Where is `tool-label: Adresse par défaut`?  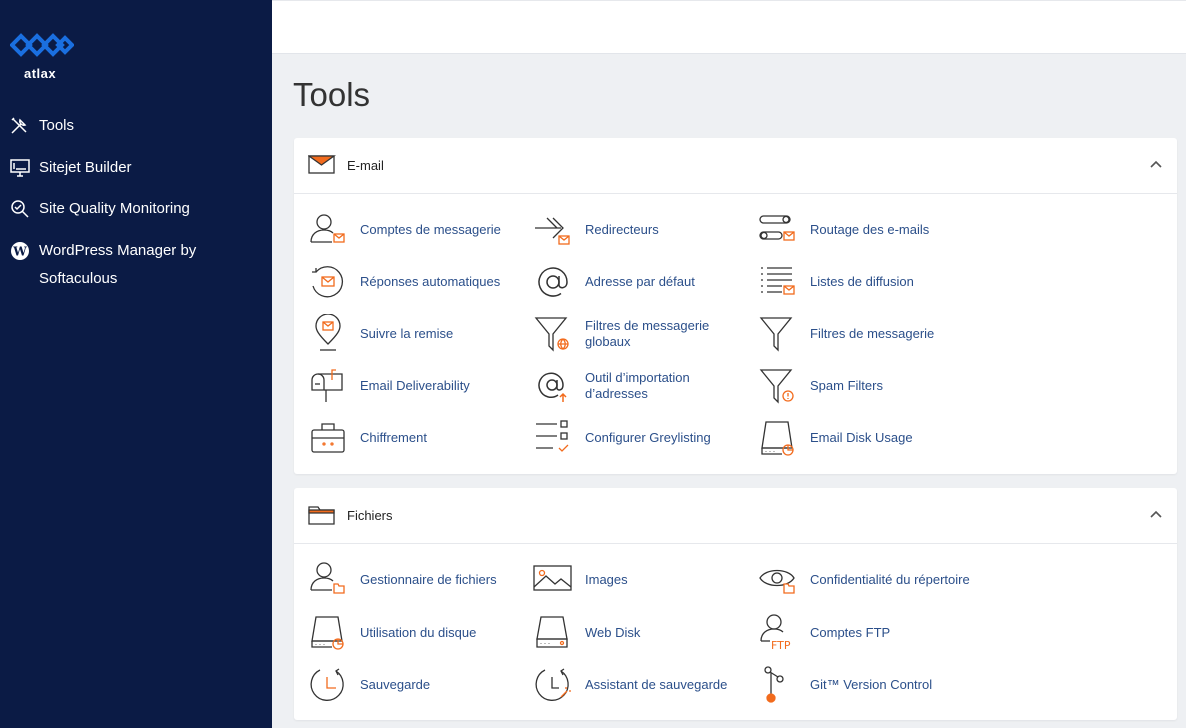
tool-label: Adresse par défaut is located at coordinates (640, 281).